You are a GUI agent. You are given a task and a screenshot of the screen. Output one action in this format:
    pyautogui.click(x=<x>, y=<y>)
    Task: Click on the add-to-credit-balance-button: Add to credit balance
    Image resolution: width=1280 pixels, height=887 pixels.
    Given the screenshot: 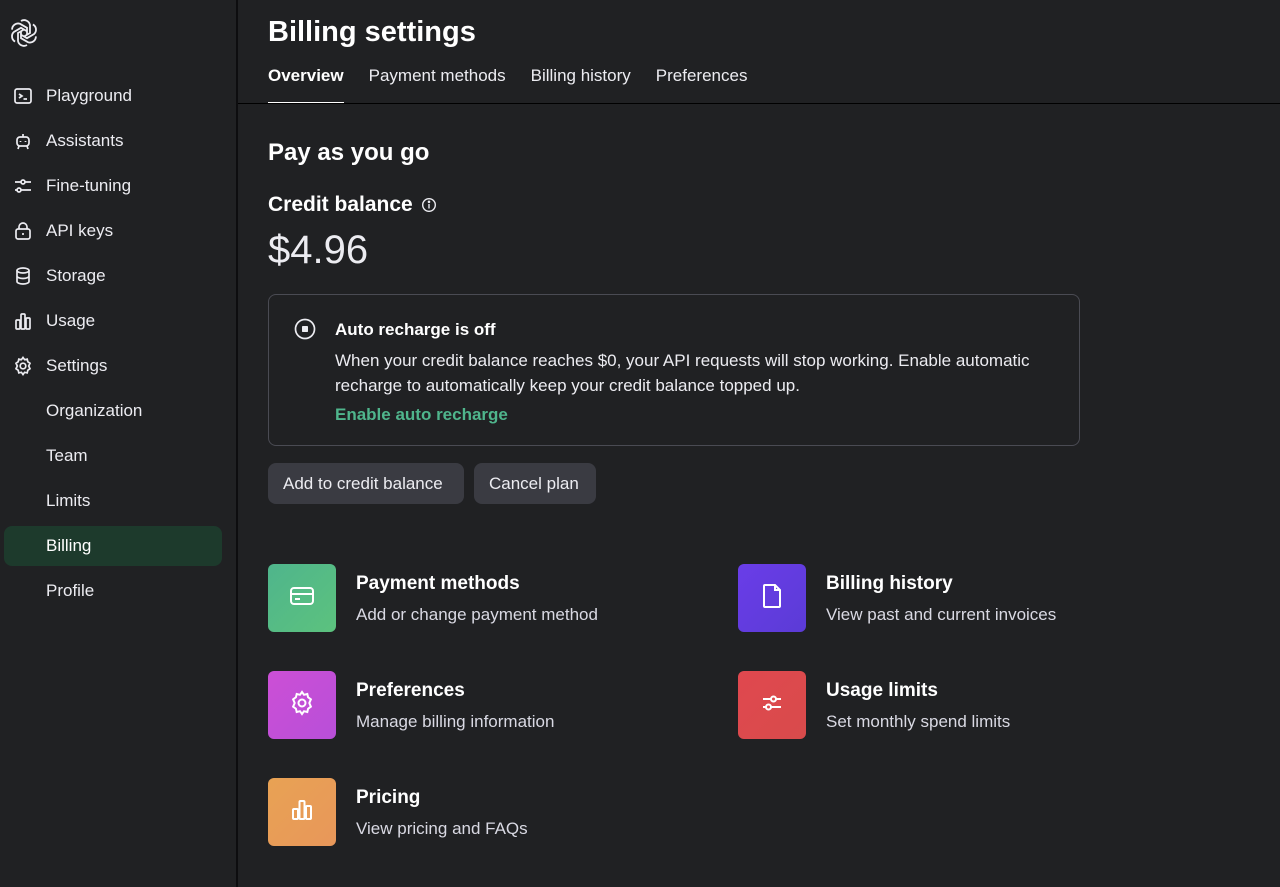 What is the action you would take?
    pyautogui.click(x=366, y=483)
    